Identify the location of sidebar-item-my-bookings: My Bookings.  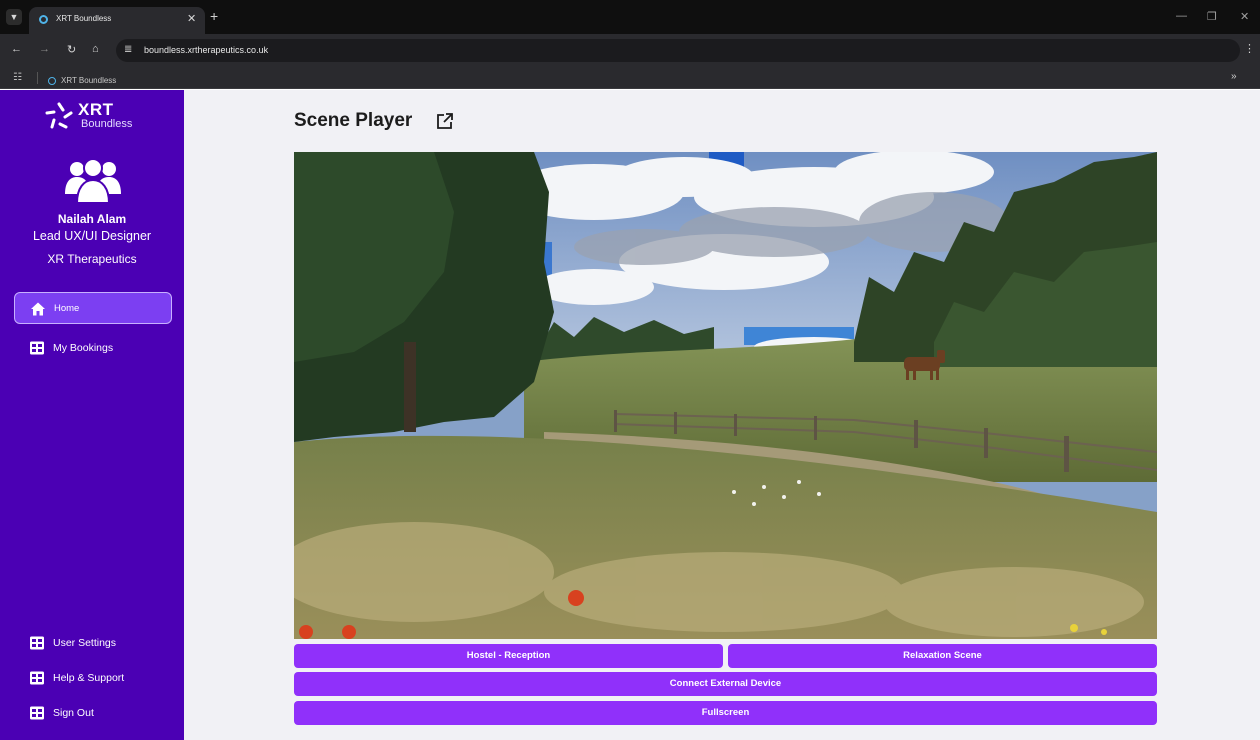
(93, 348).